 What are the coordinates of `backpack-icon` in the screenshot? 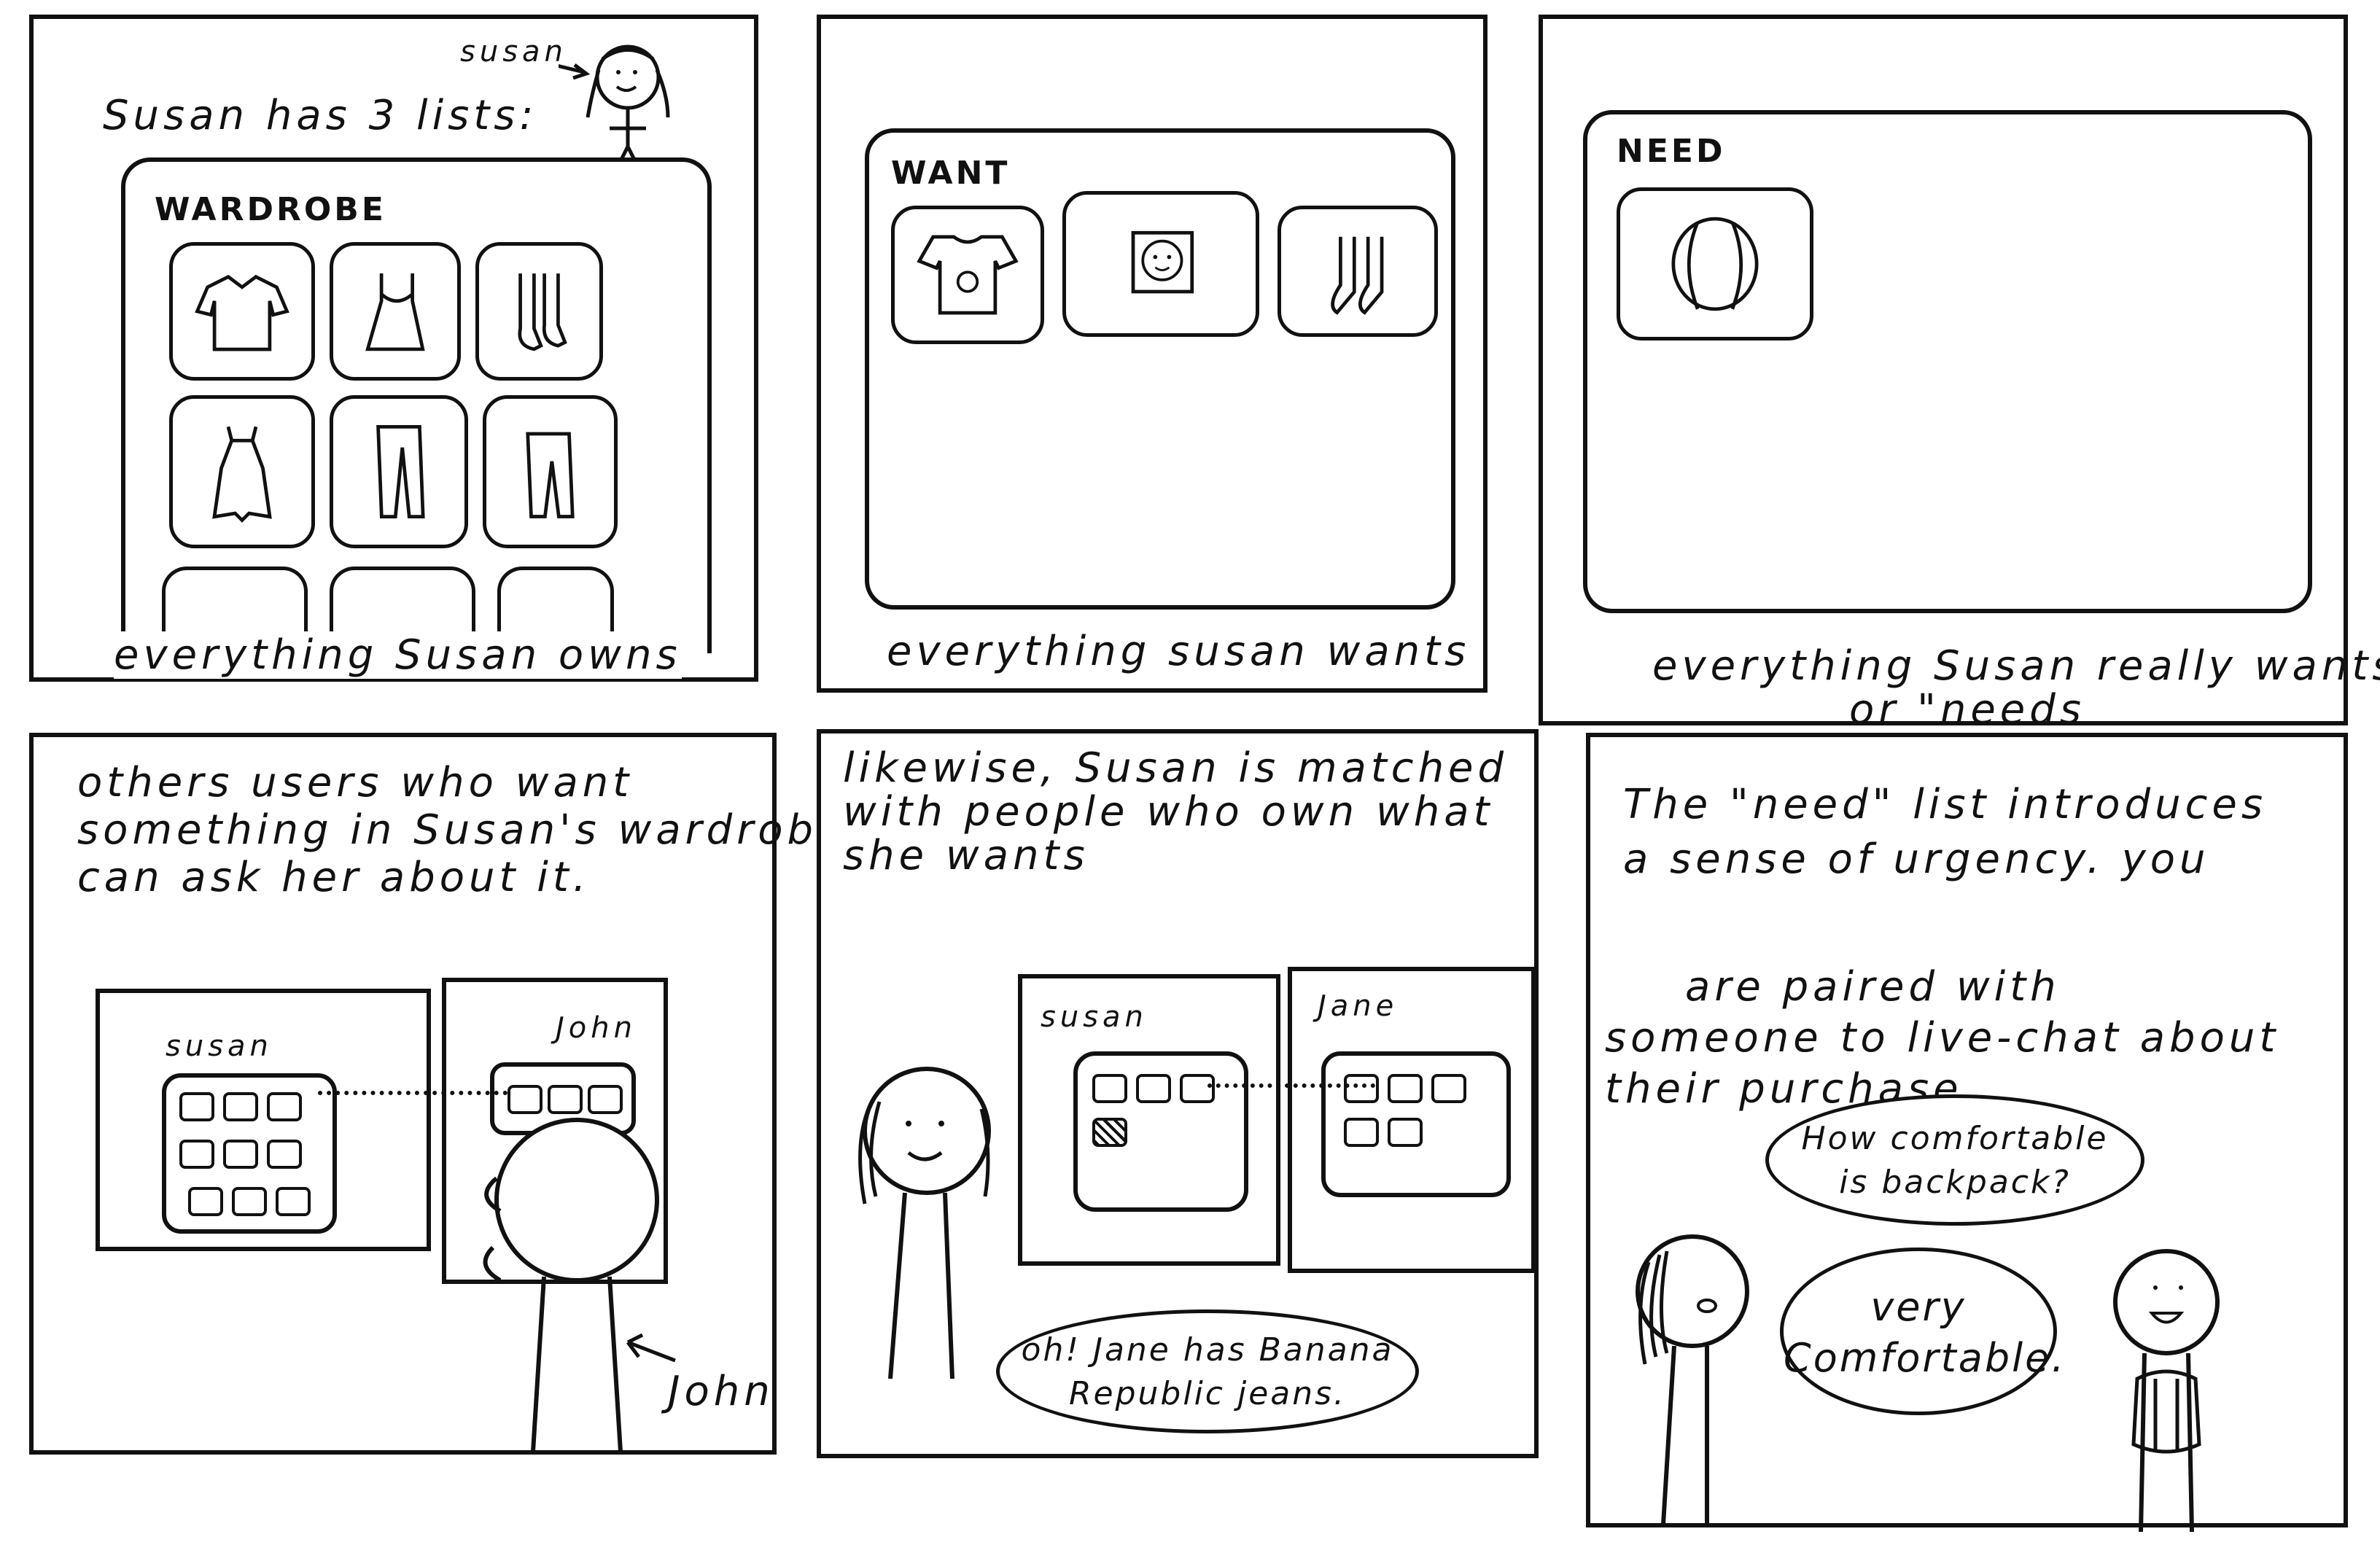 It's located at (1715, 264).